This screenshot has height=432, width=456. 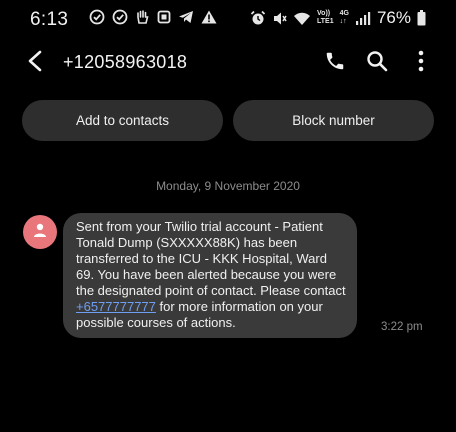 I want to click on hand-icon, so click(x=142, y=17).